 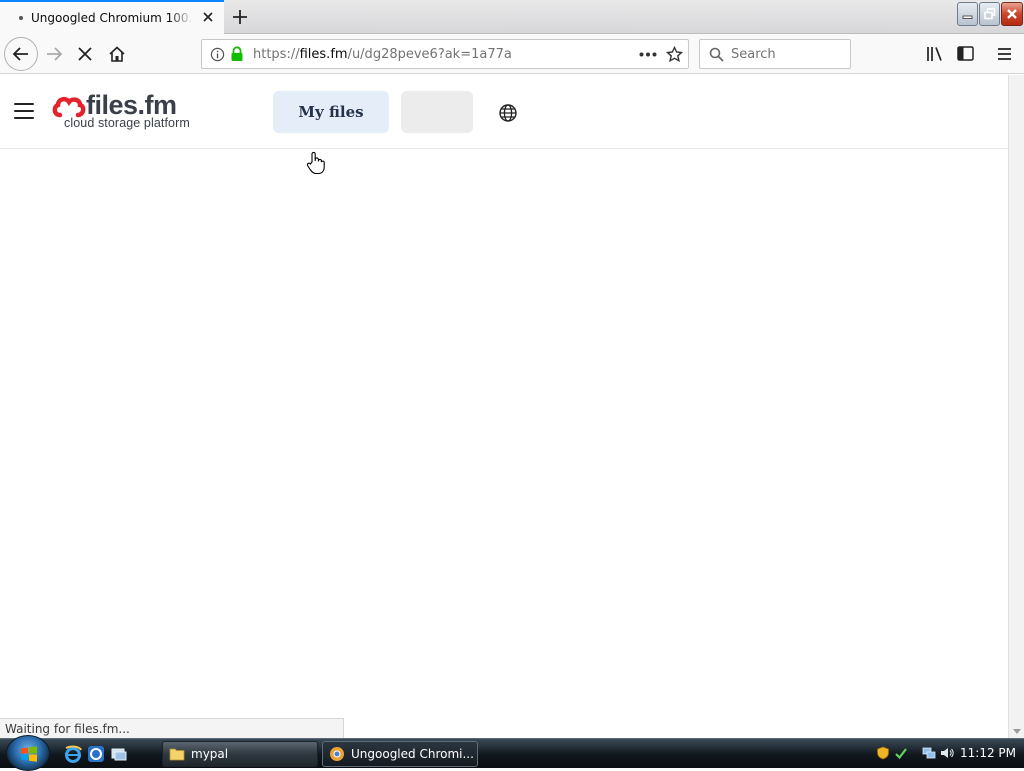 I want to click on sidebar-toggle-icon, so click(x=965, y=53).